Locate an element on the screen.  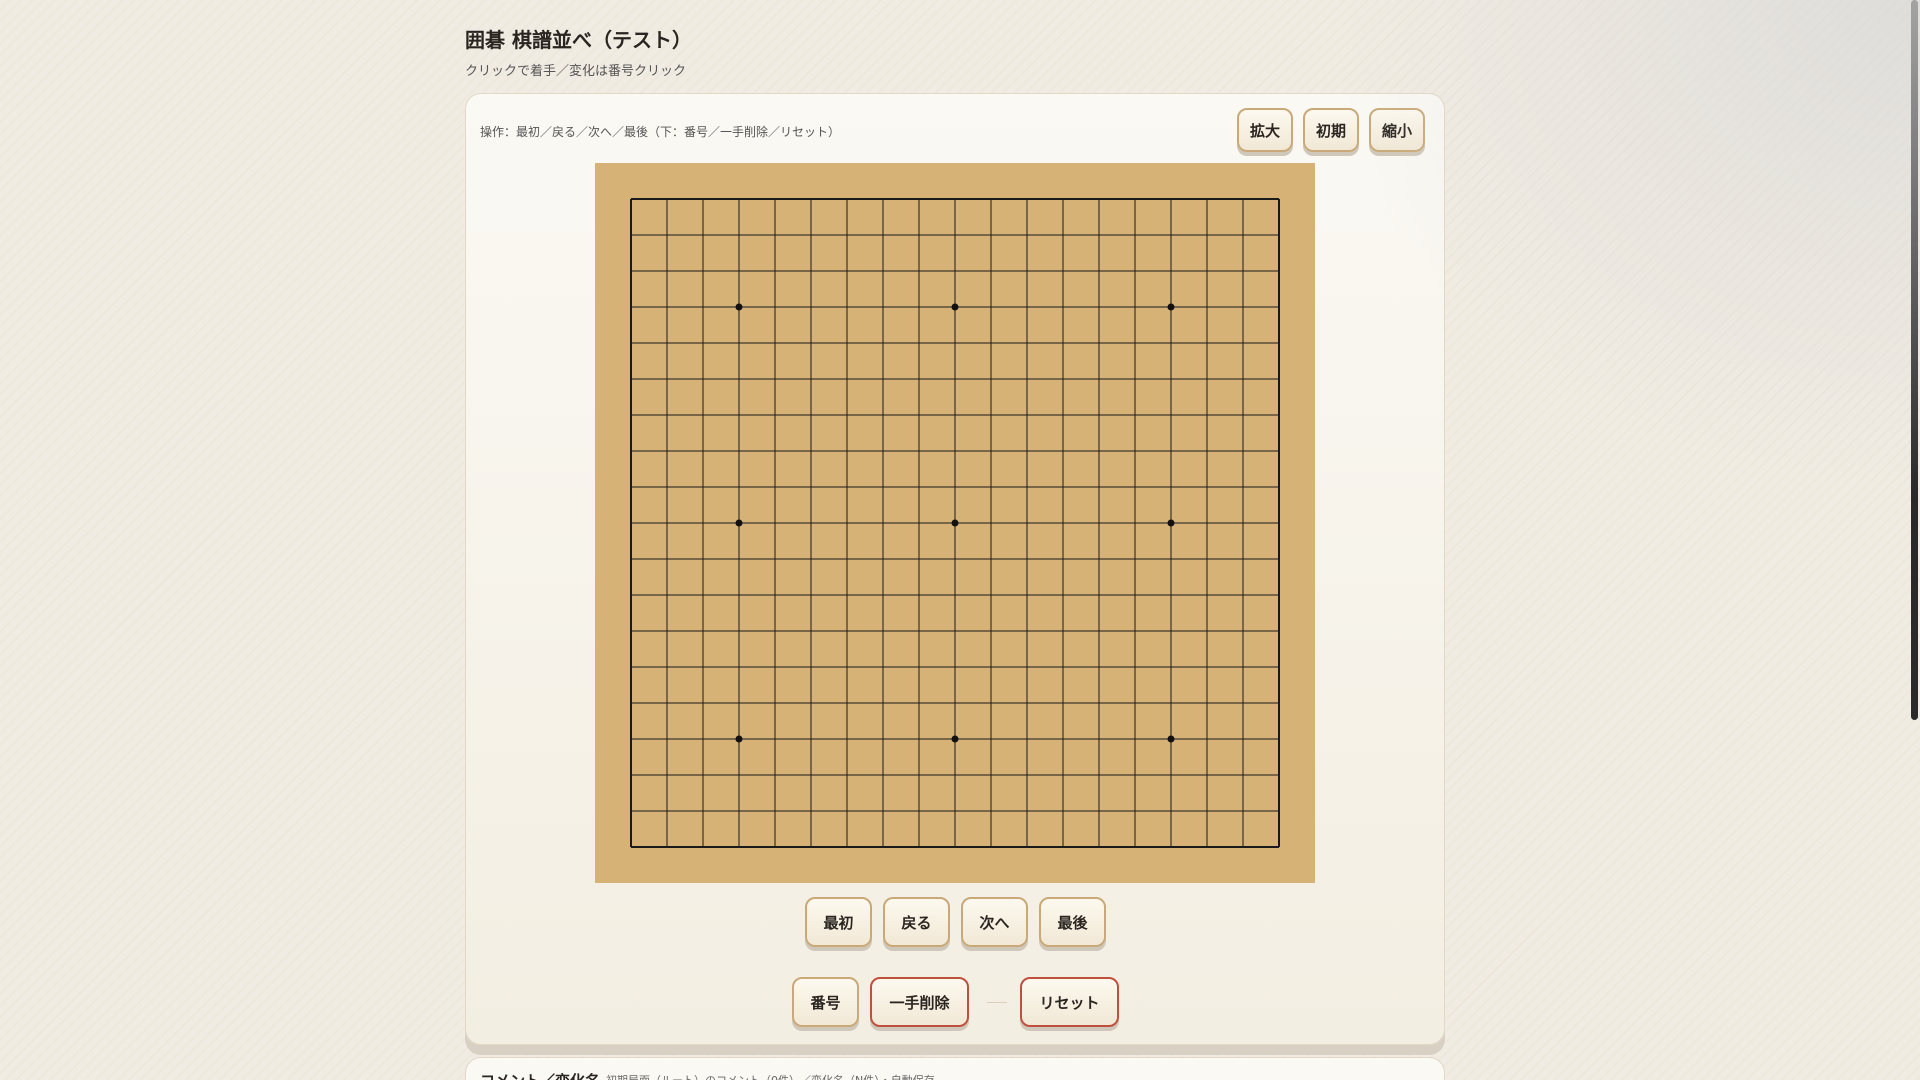
prev-move-button: 戻る is located at coordinates (916, 922).